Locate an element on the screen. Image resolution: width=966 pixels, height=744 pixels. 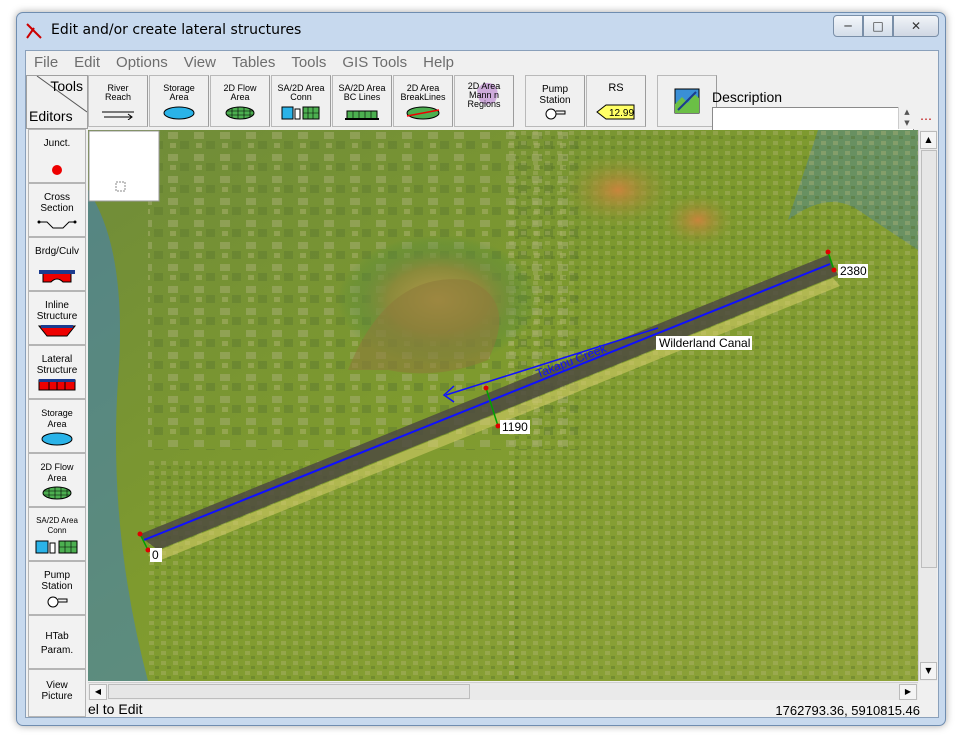
editor-label: Pump is located at coordinates (57, 575).